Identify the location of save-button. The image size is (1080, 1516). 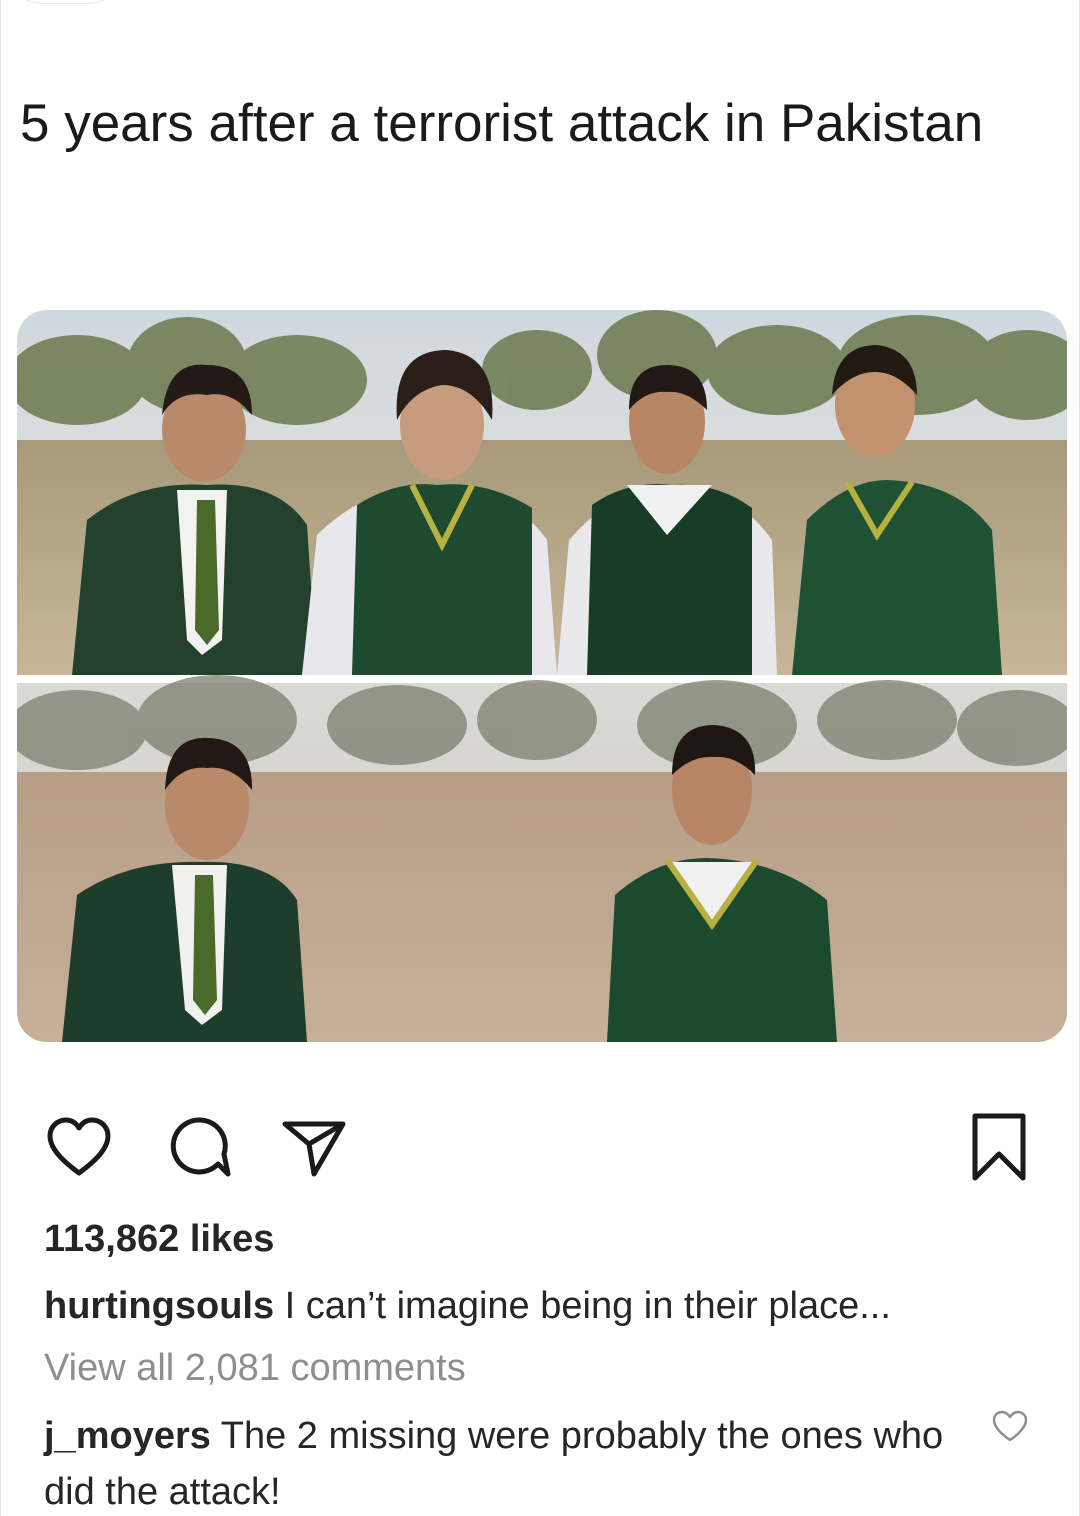
(999, 1149).